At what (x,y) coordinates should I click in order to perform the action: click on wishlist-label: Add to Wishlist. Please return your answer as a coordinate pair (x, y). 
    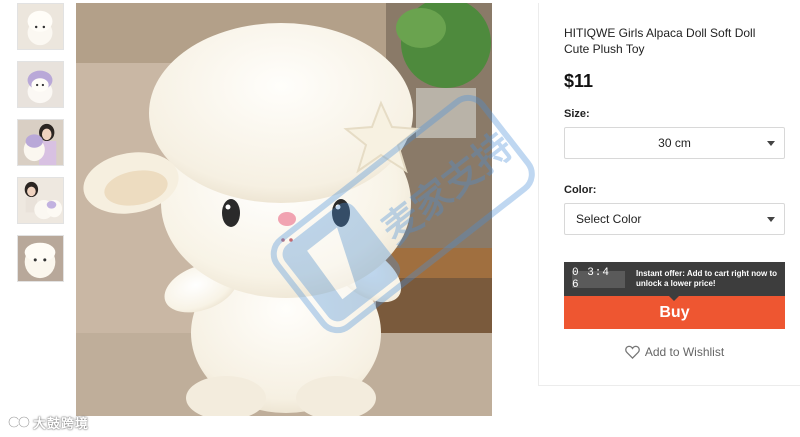
    Looking at the image, I should click on (684, 352).